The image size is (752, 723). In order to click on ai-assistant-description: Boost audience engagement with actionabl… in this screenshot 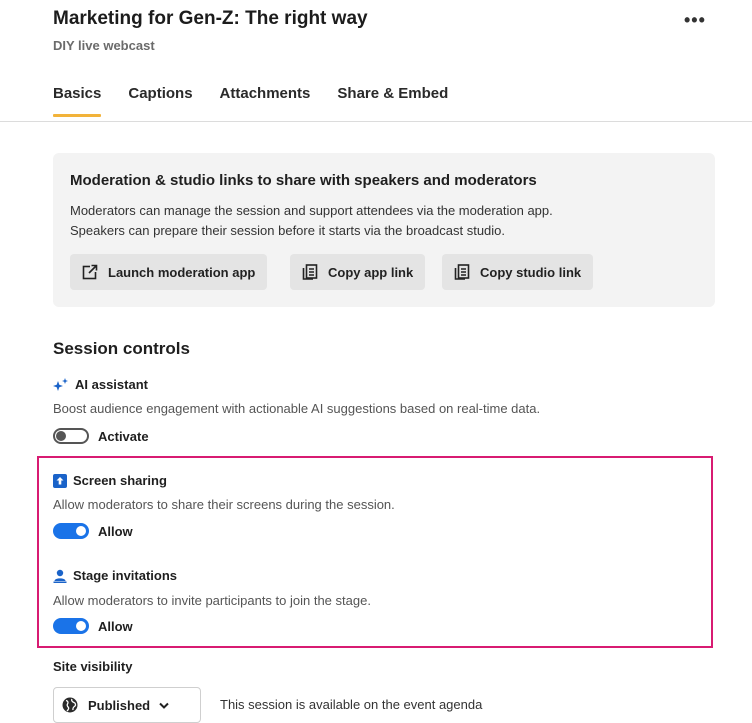, I will do `click(297, 408)`.